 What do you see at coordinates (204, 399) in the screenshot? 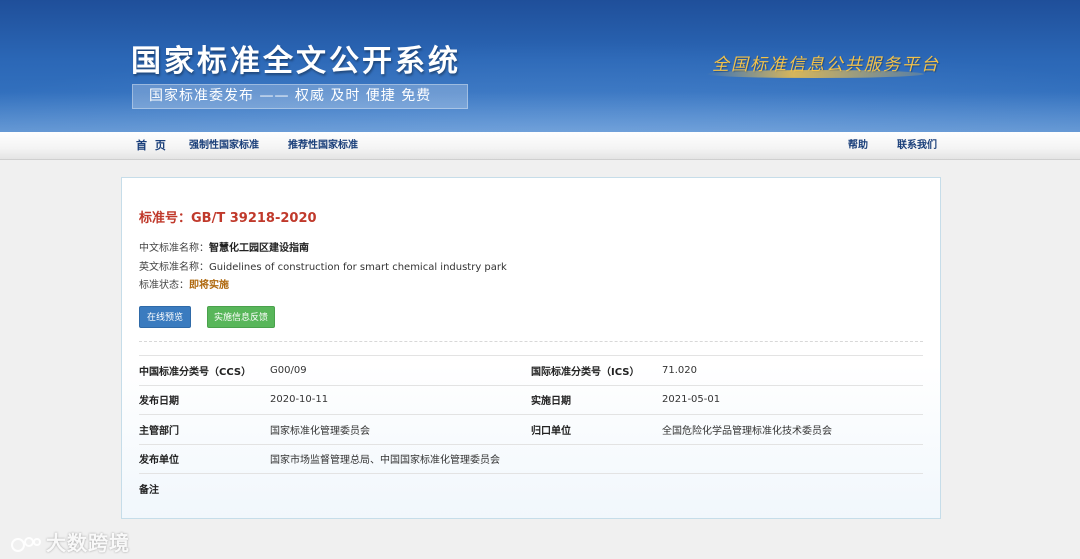
I see `publish-date-label: 发布日期` at bounding box center [204, 399].